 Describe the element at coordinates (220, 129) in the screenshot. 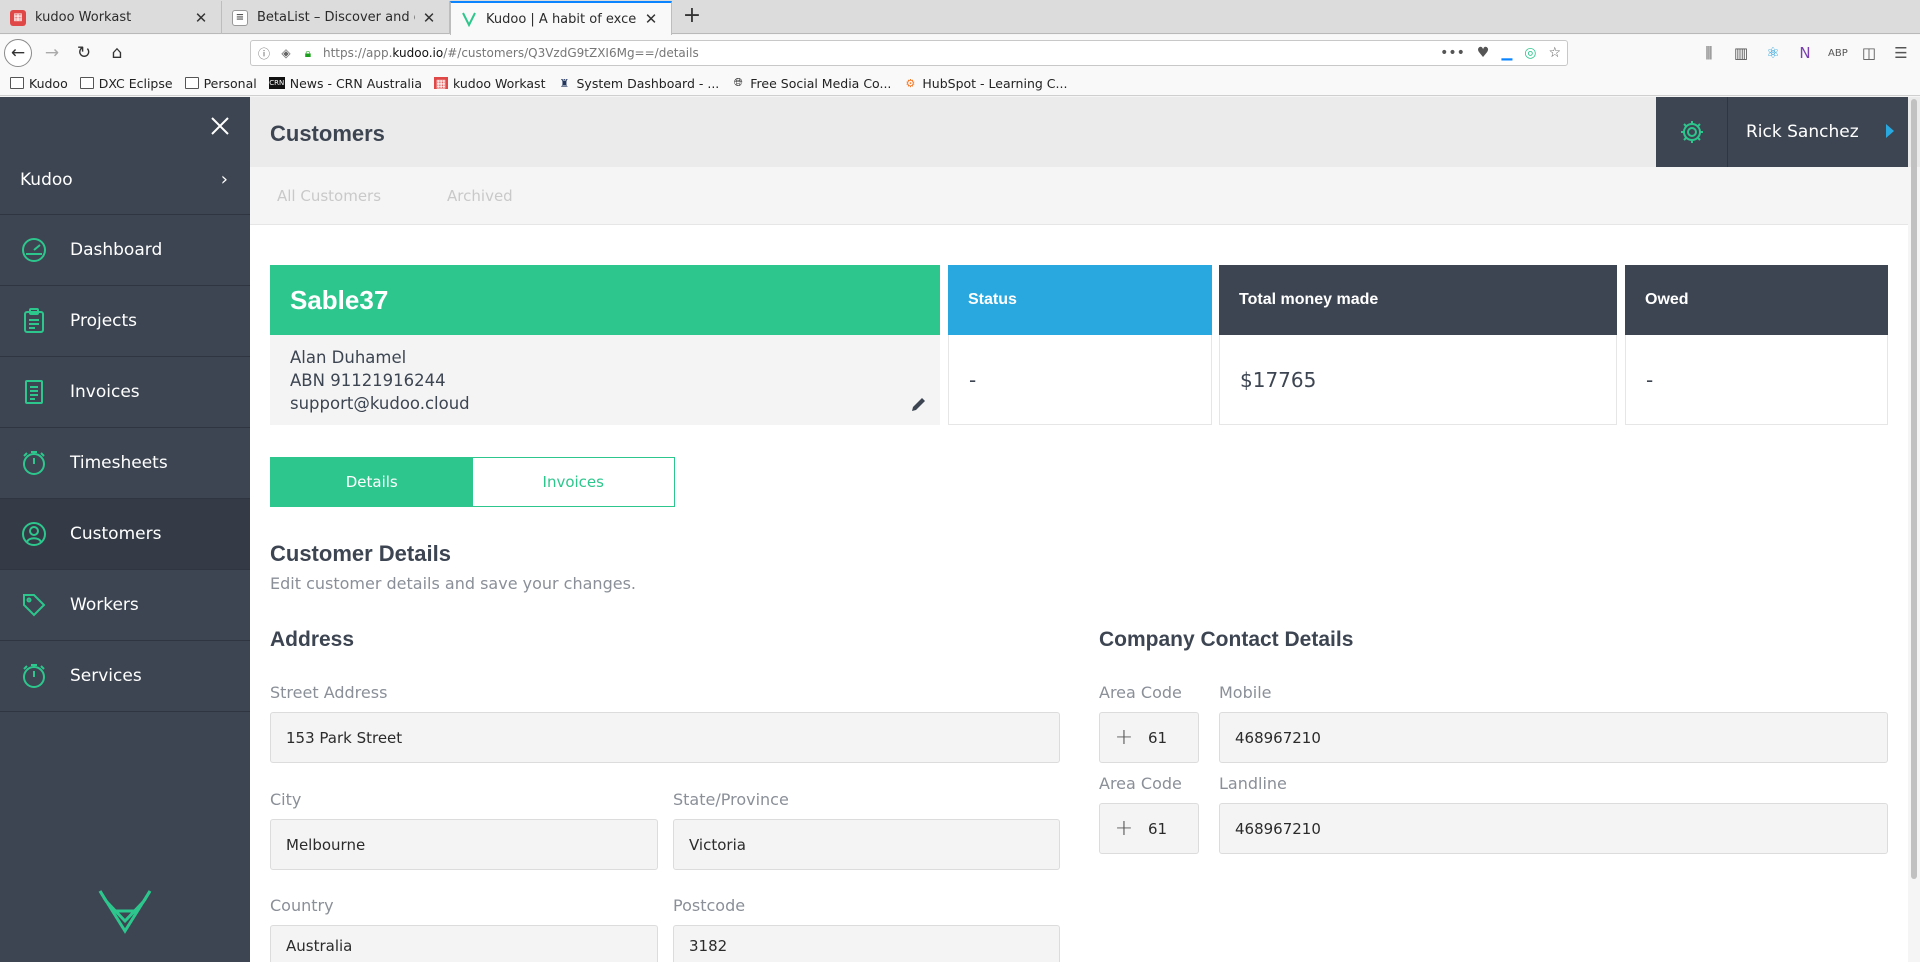

I see `close-icon` at that location.